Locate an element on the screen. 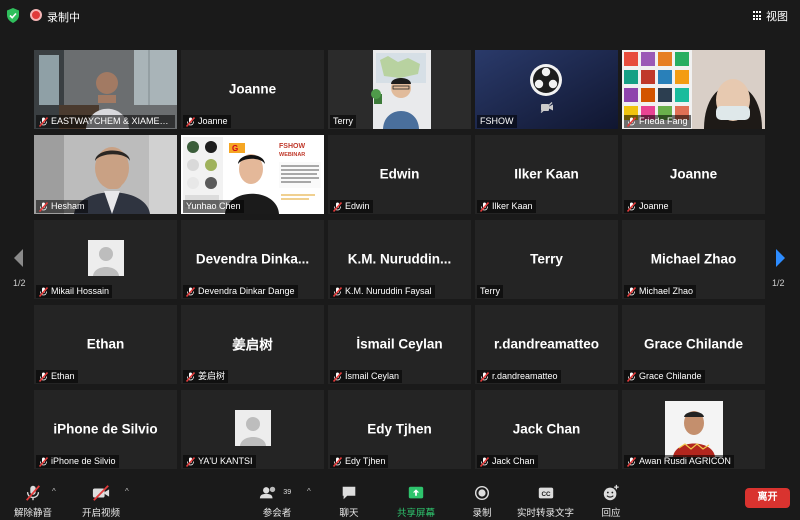  participant-display-name: Ethan is located at coordinates (105, 343).